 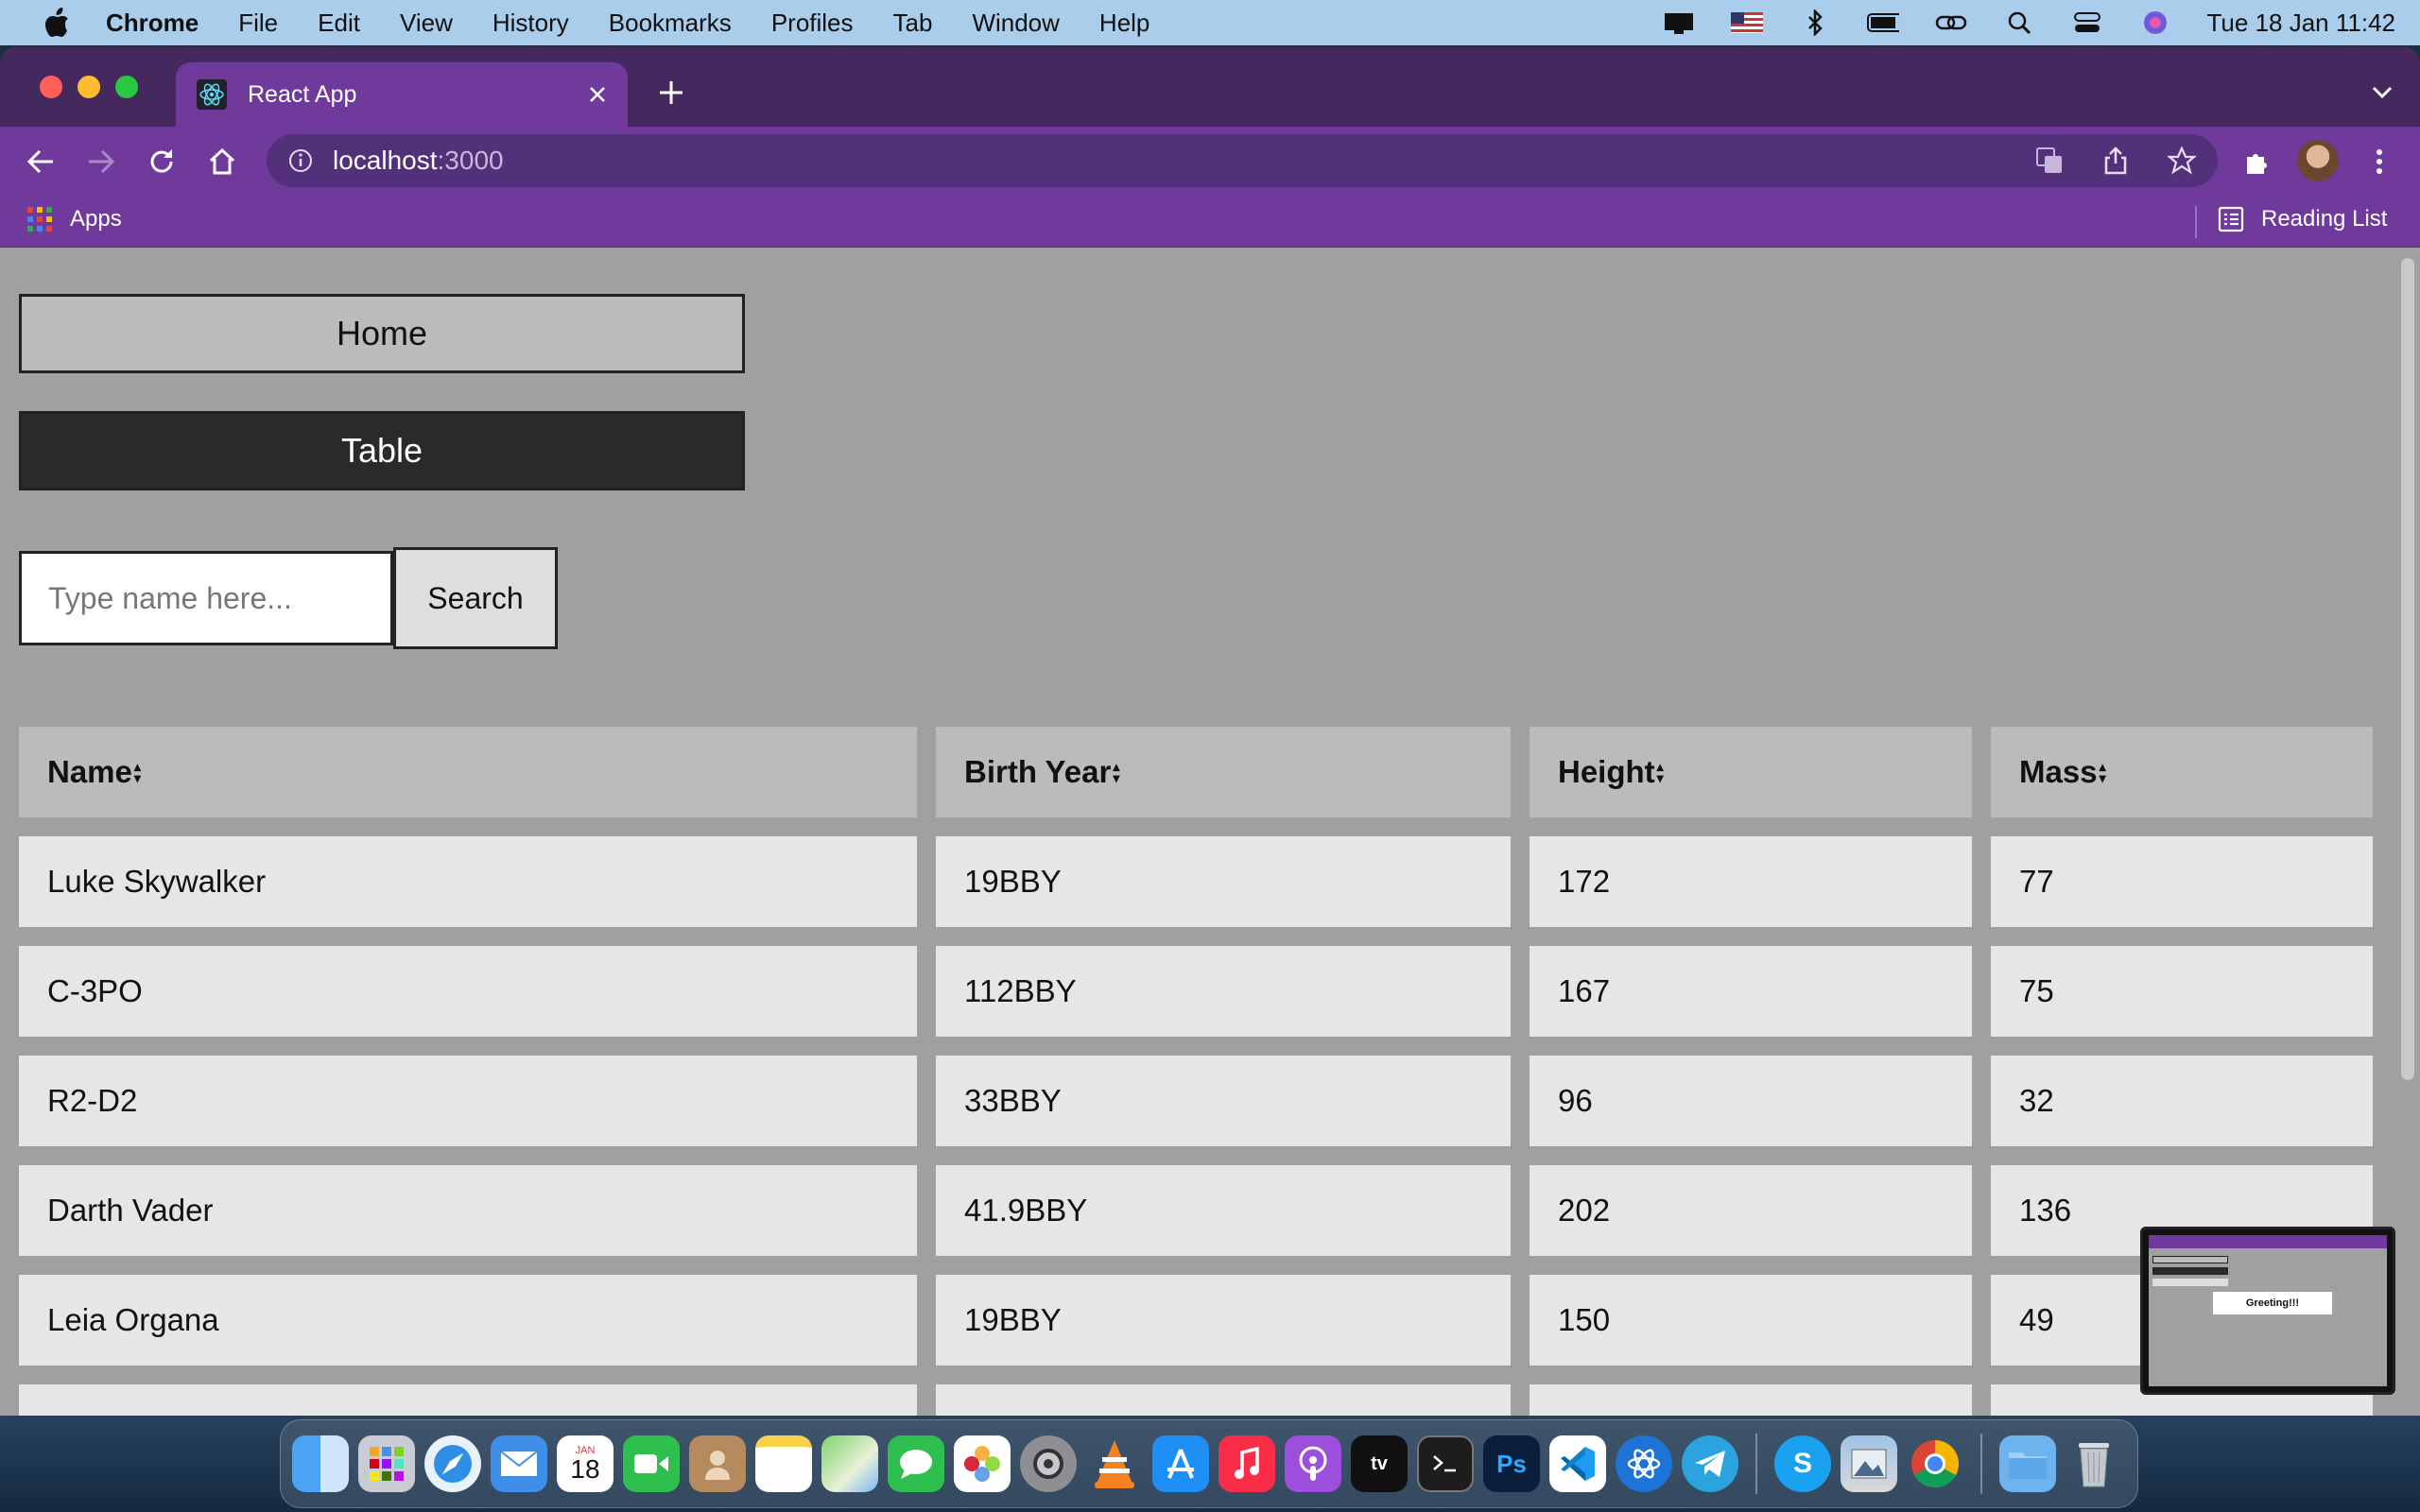 What do you see at coordinates (1679, 22) in the screenshot?
I see `screen-record-icon` at bounding box center [1679, 22].